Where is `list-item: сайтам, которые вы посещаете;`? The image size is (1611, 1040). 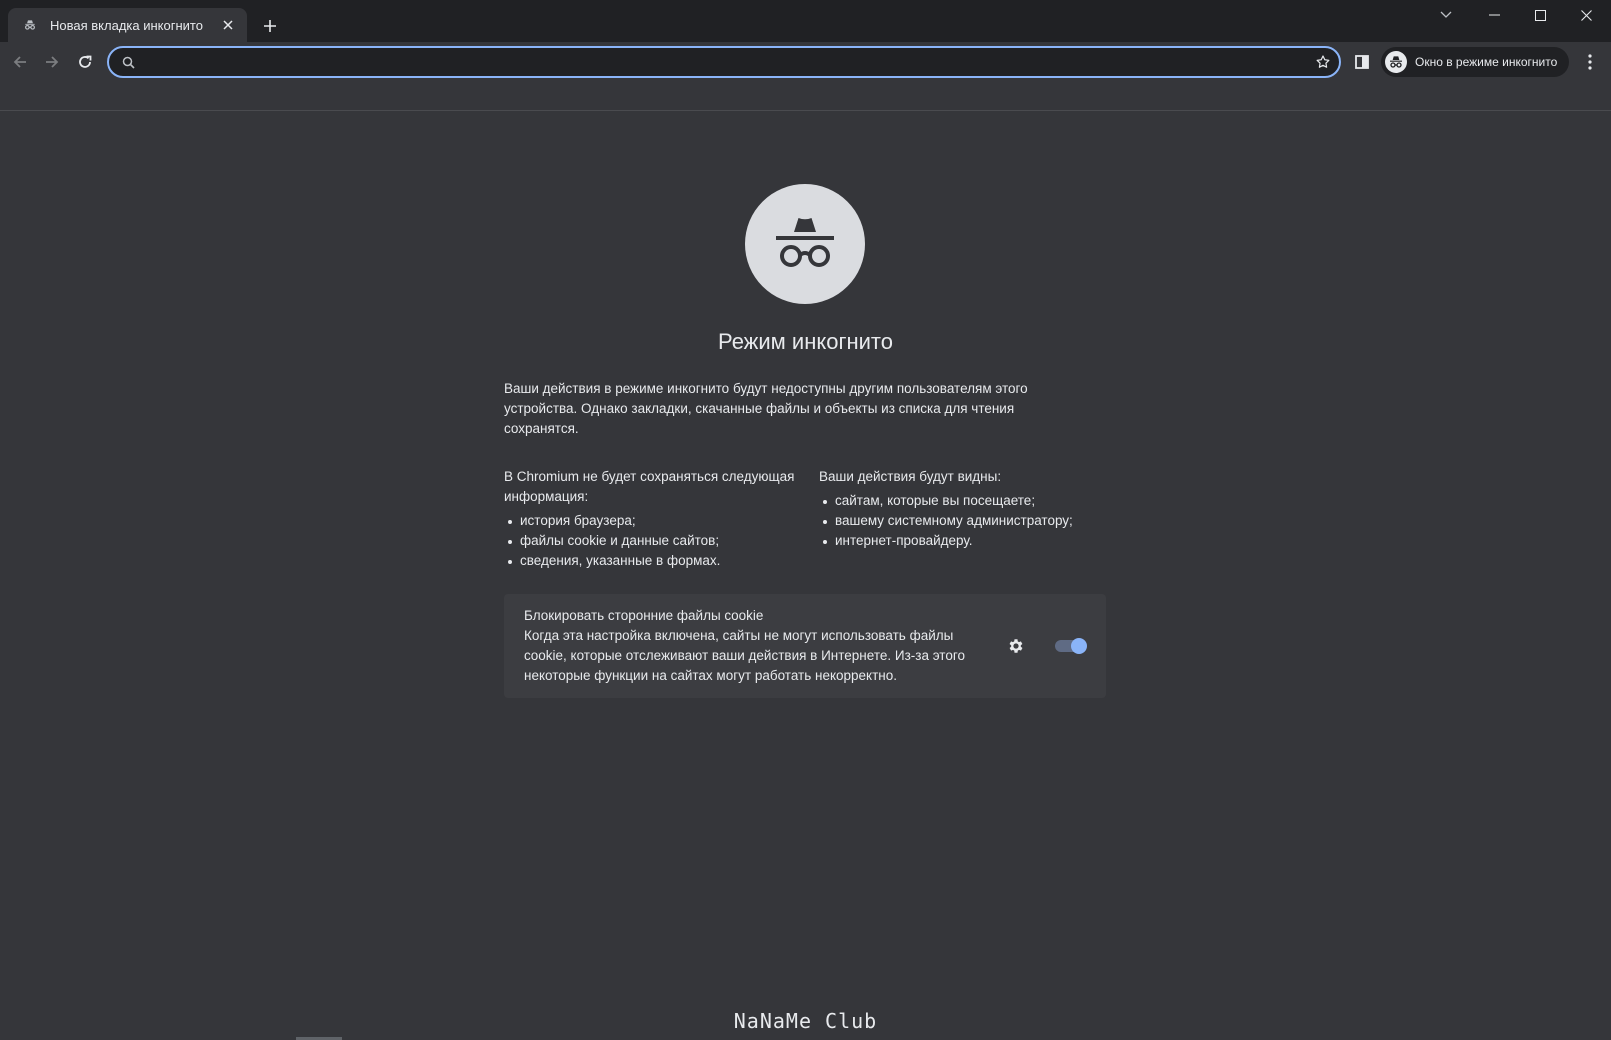 list-item: сайтам, которые вы посещаете; is located at coordinates (969, 501).